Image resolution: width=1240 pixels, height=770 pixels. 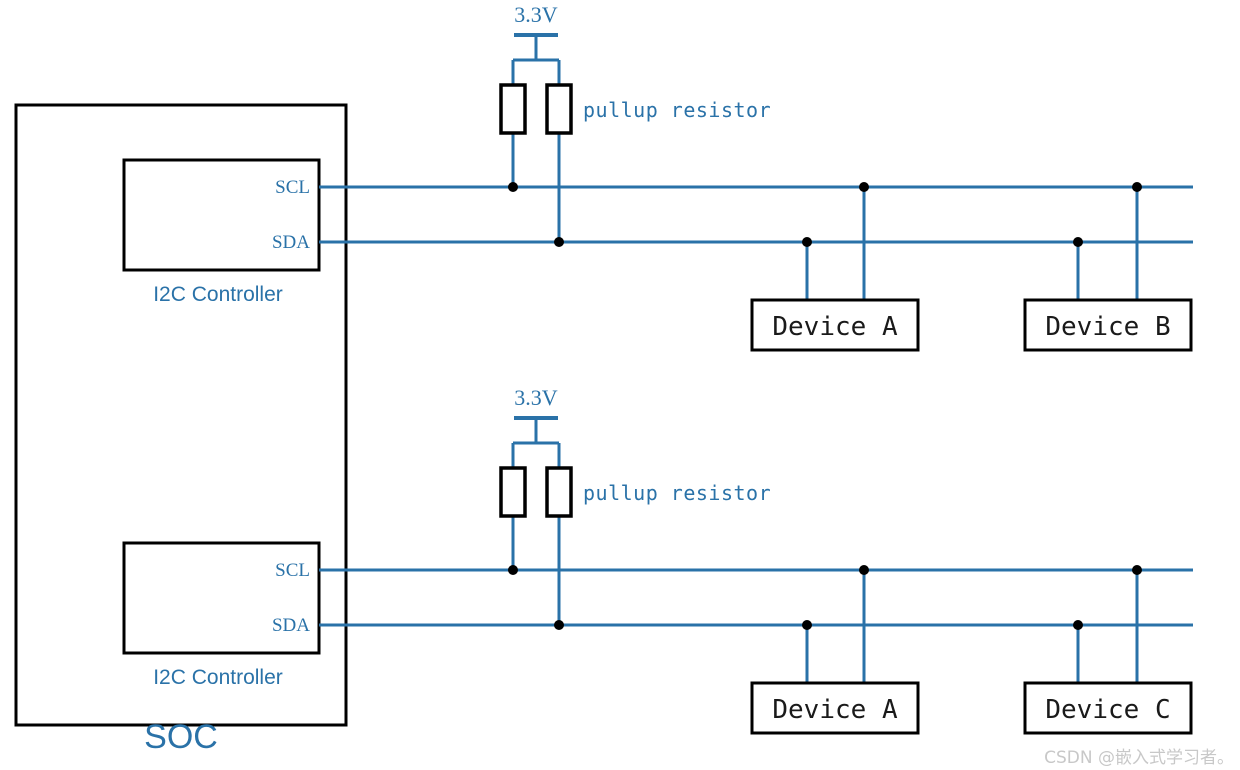 I want to click on csdn-watermark: CSDN @嵌入式学习者。, so click(x=1139, y=758).